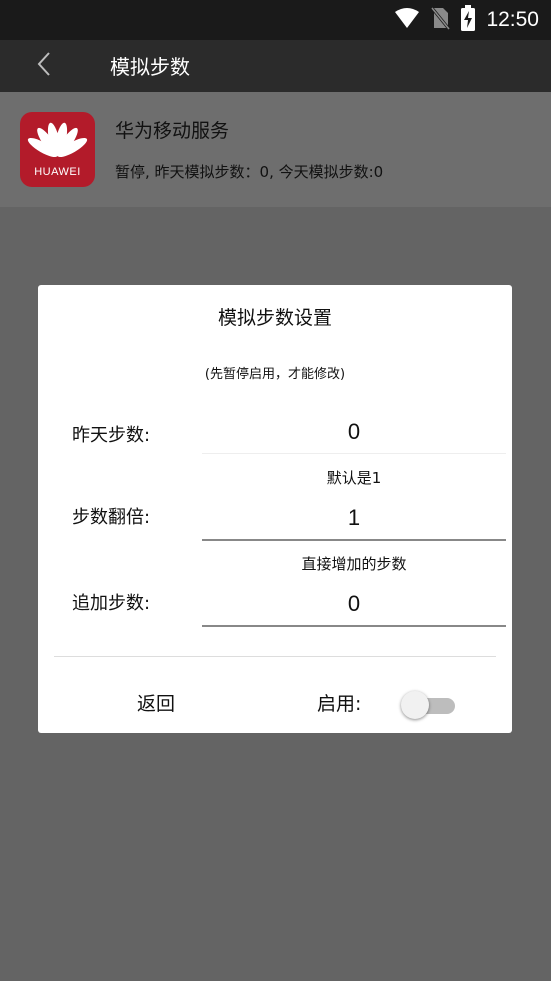  Describe the element at coordinates (354, 604) in the screenshot. I see `extra-steps-input` at that location.